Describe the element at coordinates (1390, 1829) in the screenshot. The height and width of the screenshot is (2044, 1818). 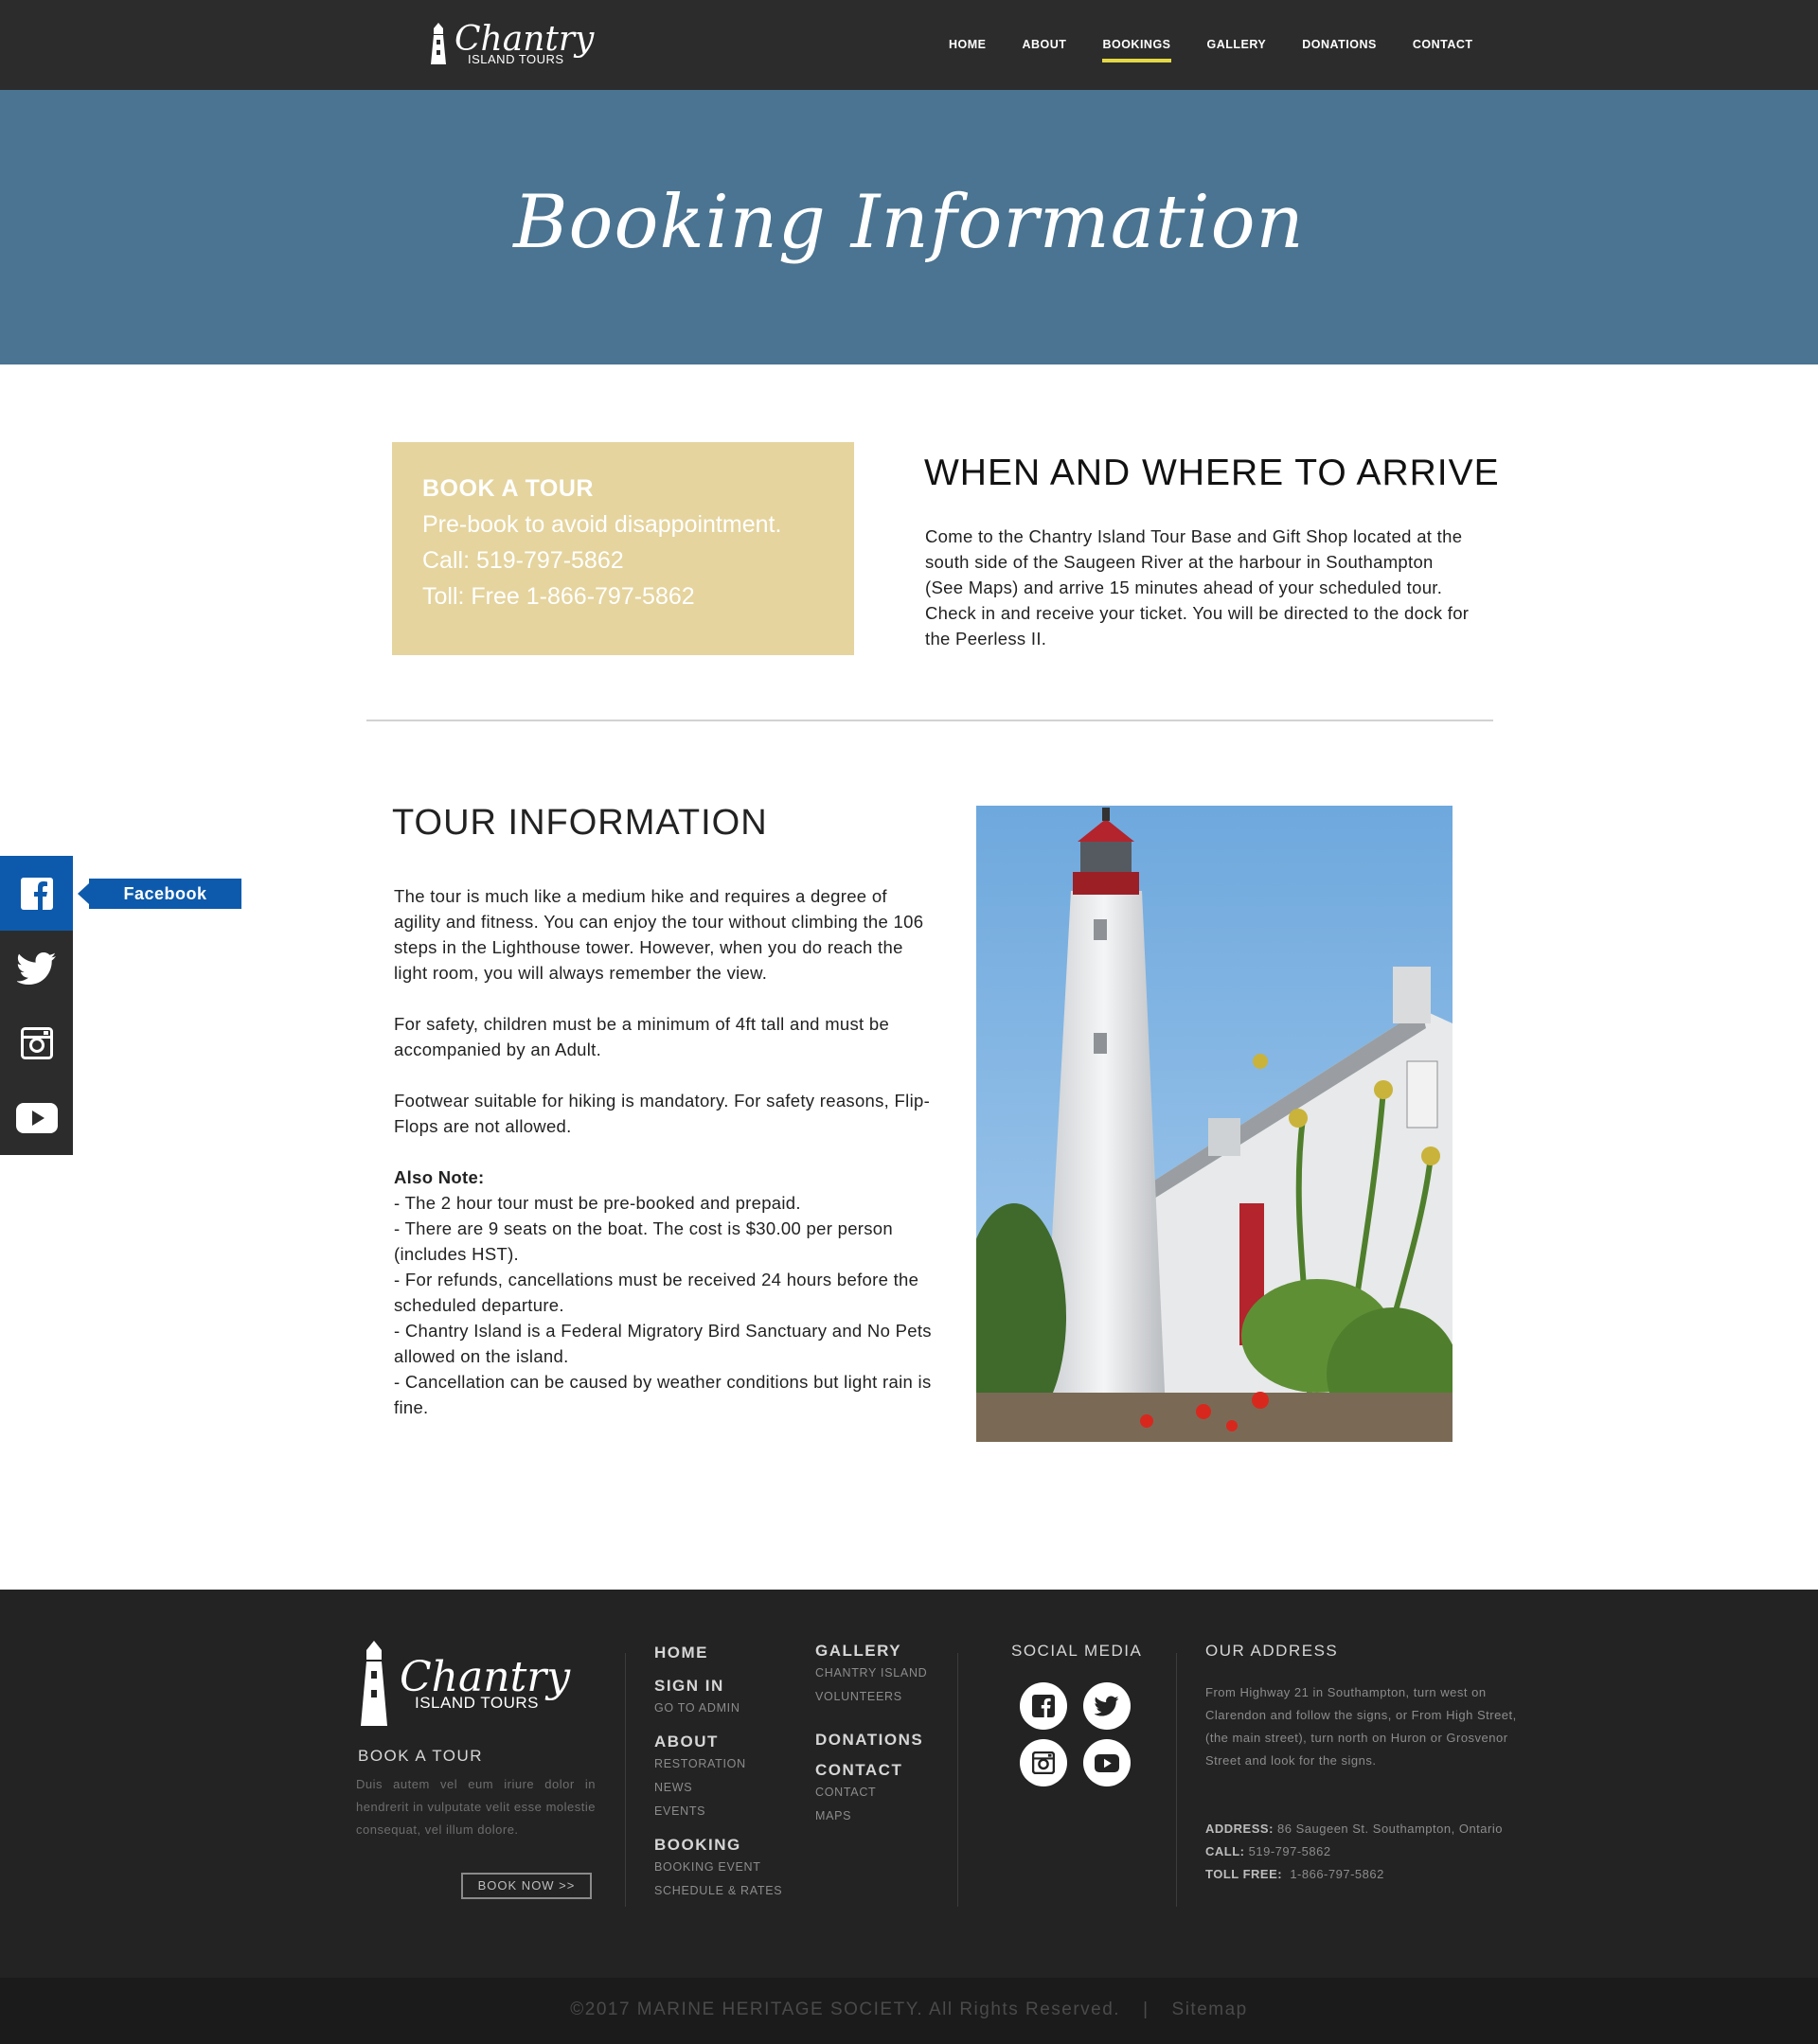
I see `address-value: 86 Saugeen St. Southampton, Ontario` at that location.